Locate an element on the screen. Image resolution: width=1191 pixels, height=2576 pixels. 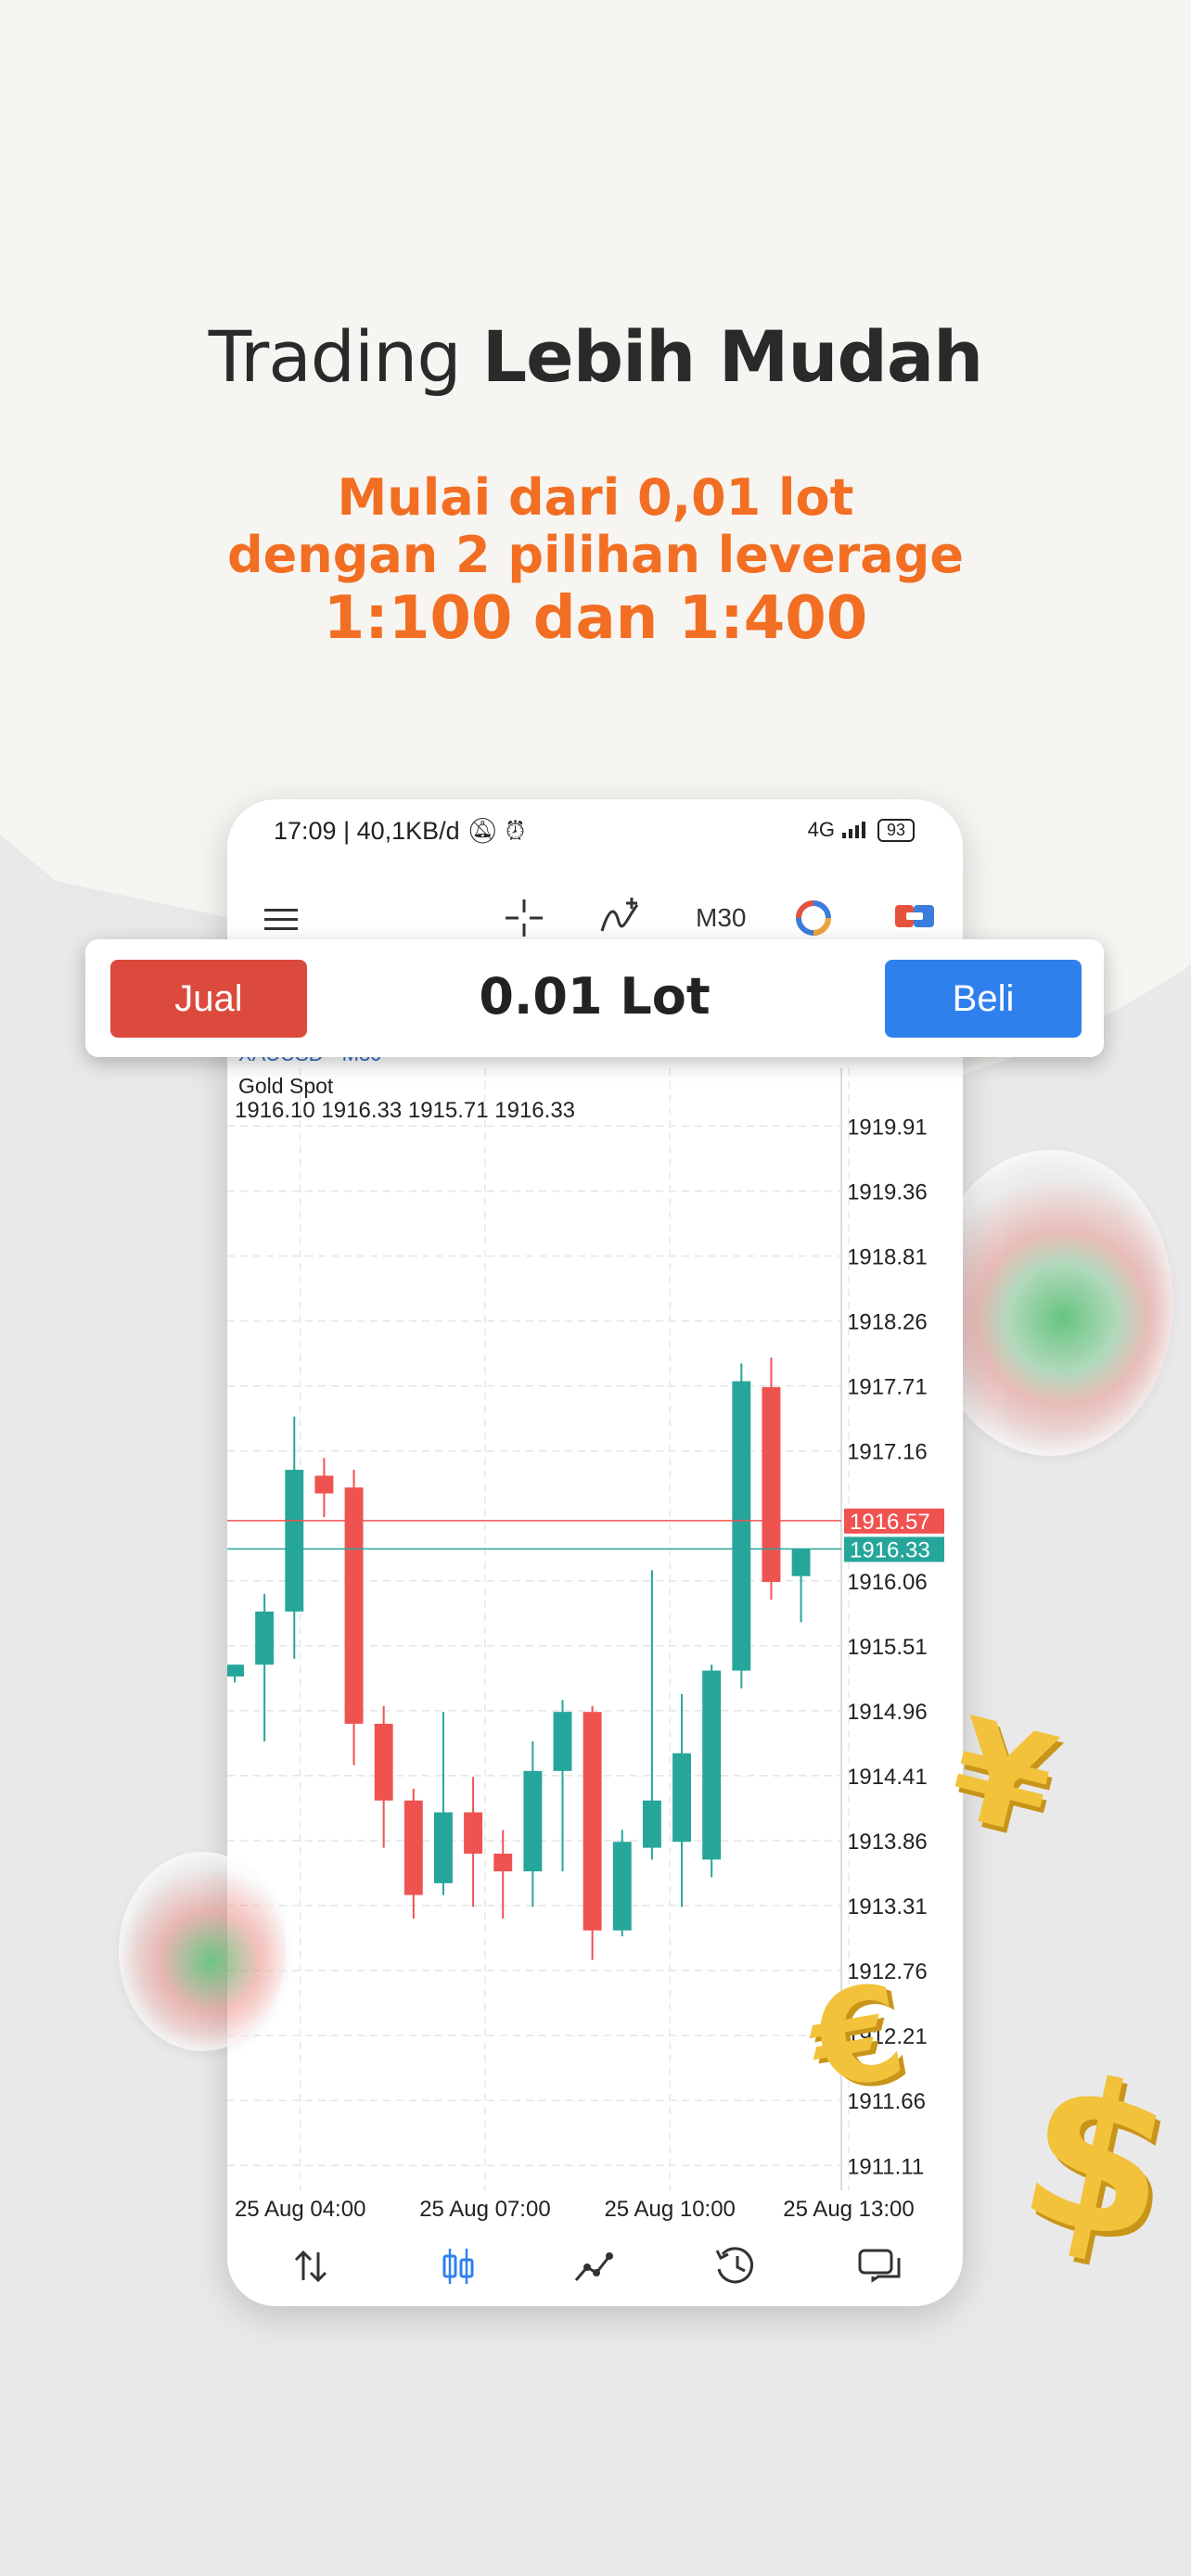
time-axis-label: 25 Aug 04:00 is located at coordinates (300, 2209).